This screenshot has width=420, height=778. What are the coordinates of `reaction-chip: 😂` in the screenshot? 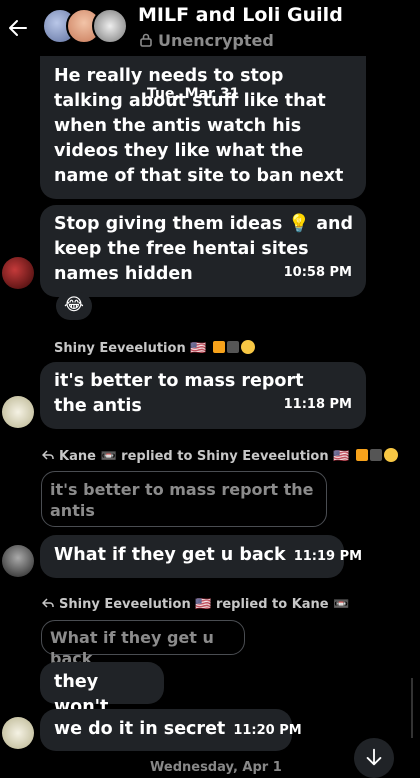 It's located at (74, 306).